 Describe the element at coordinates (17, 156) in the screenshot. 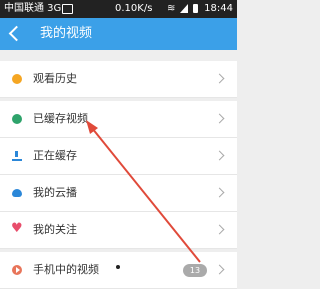

I see `download-icon` at that location.